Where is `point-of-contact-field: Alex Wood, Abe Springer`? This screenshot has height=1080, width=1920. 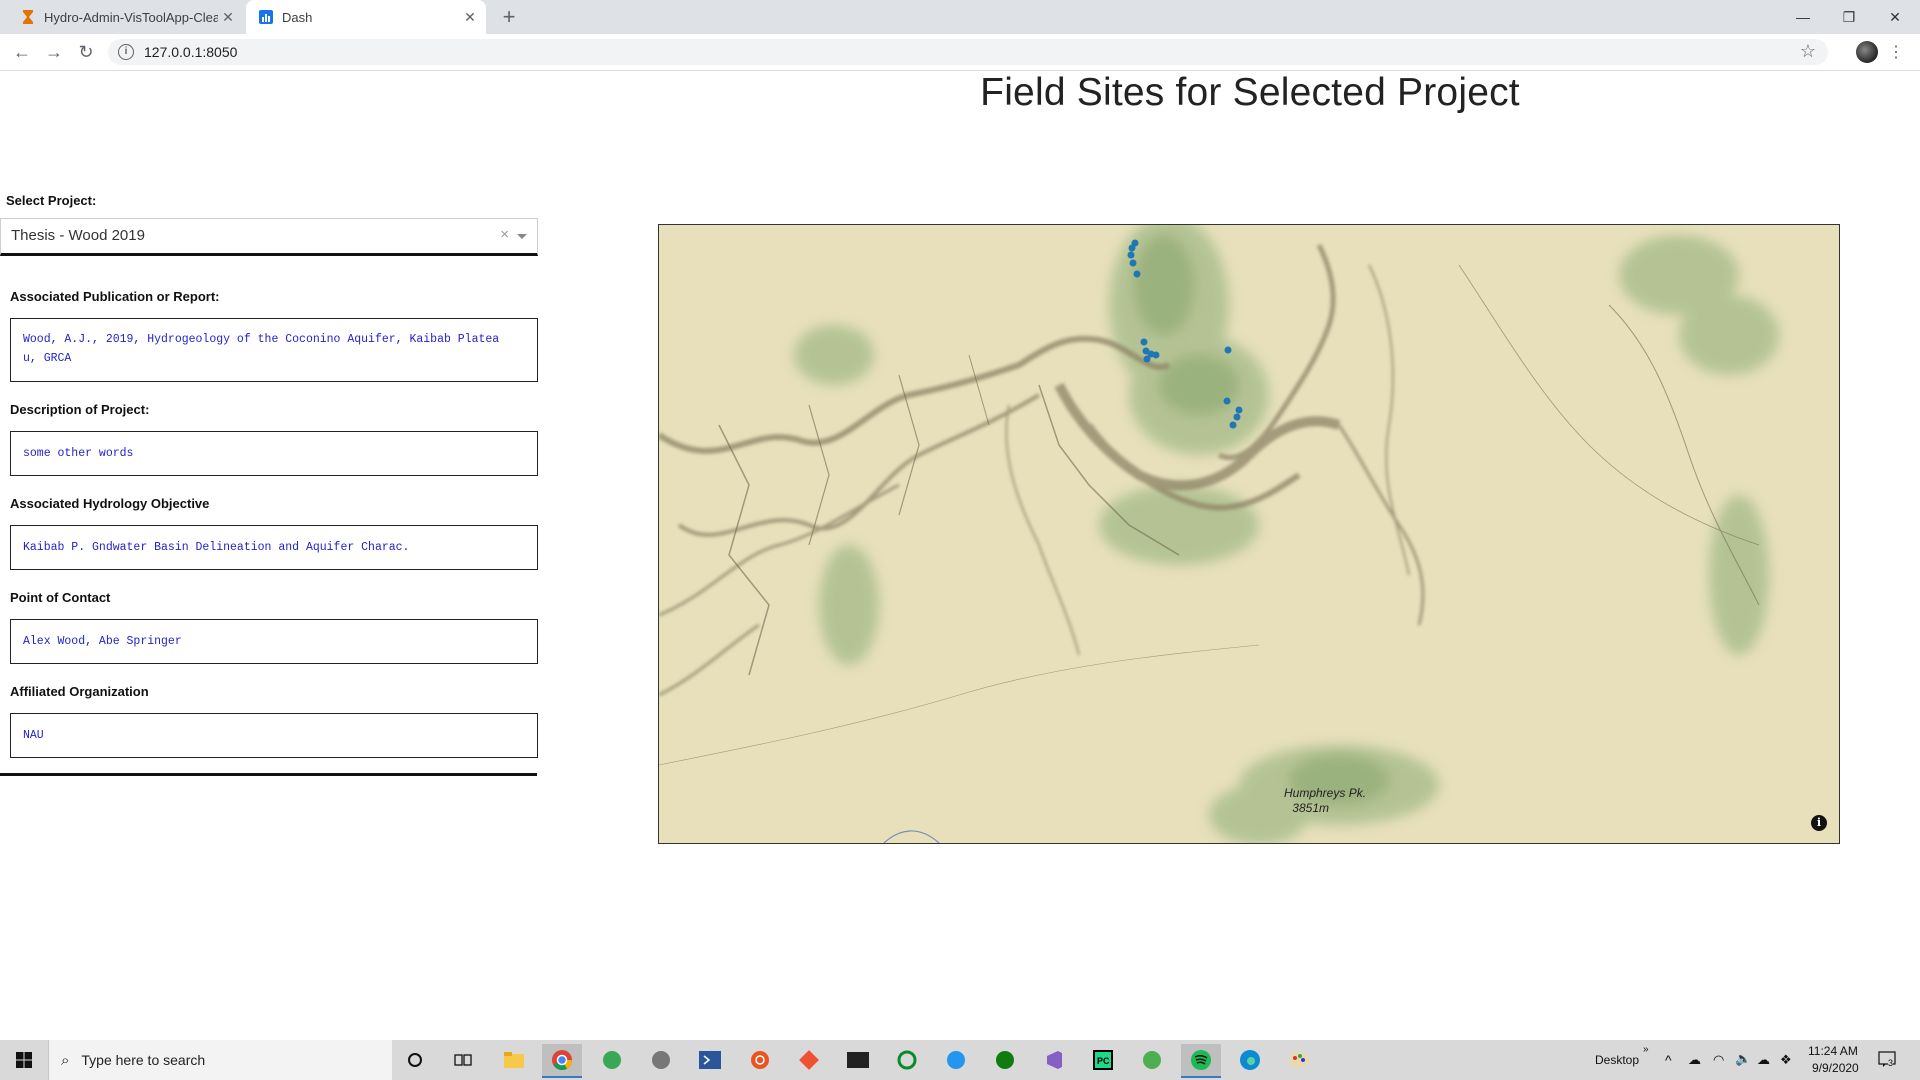 point-of-contact-field: Alex Wood, Abe Springer is located at coordinates (274, 641).